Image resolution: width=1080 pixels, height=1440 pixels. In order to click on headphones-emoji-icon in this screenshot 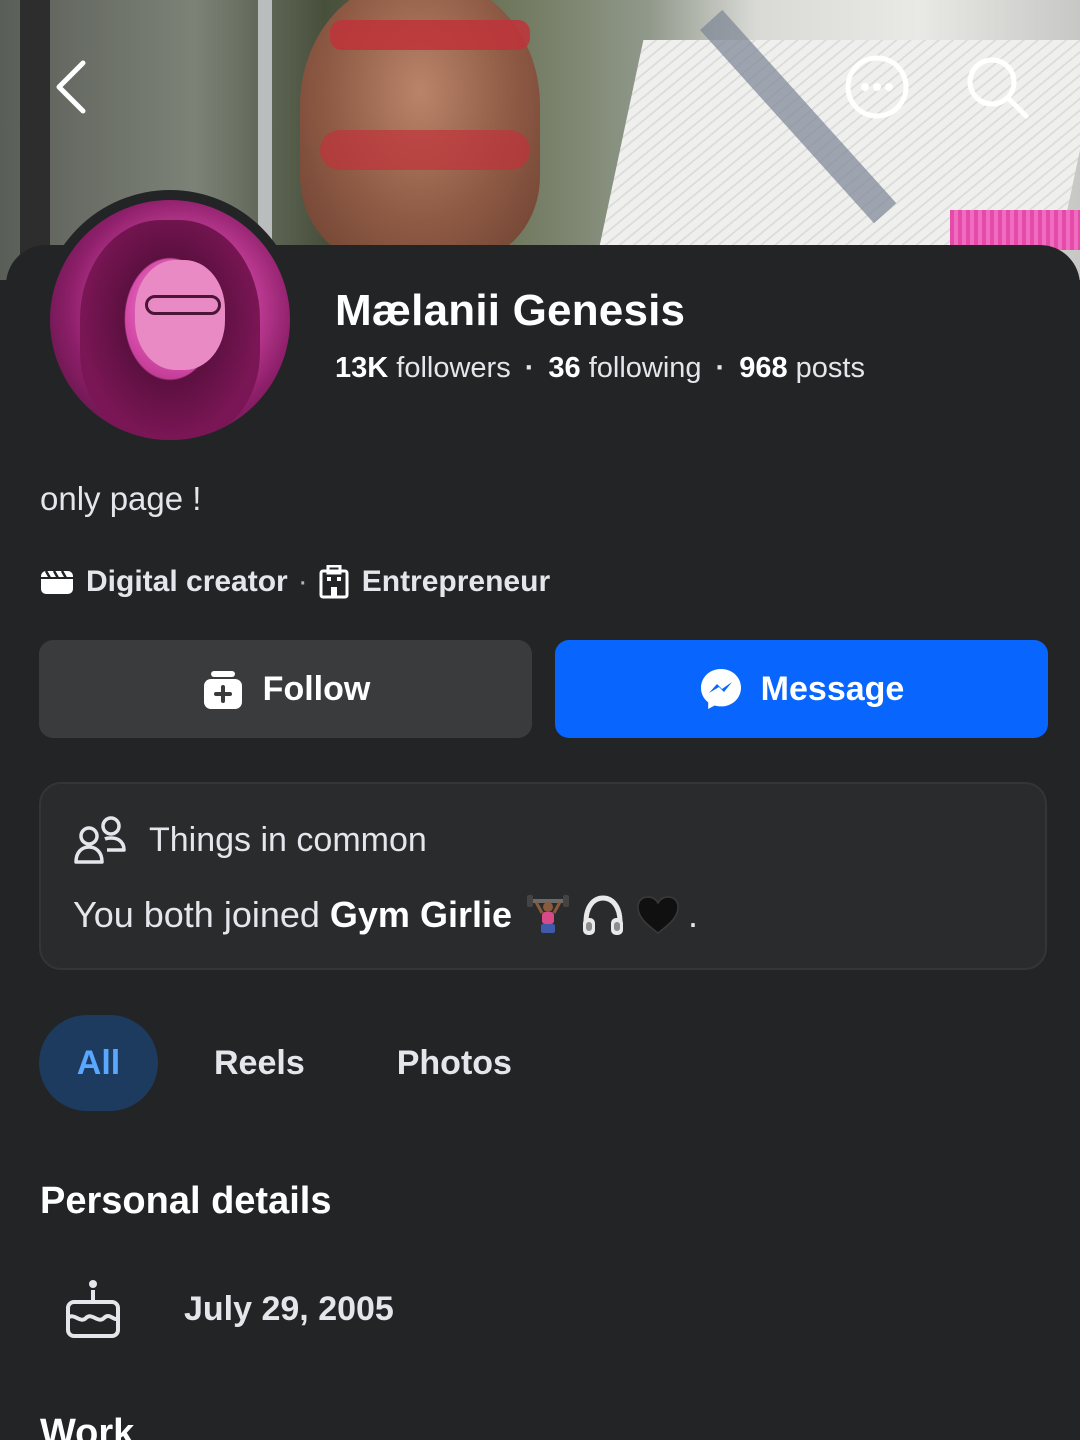, I will do `click(602, 915)`.